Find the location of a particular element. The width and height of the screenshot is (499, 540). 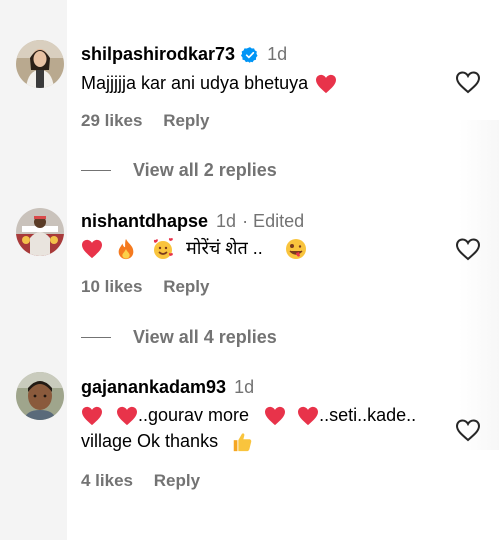

comment-text-marathi: मोरेंचं शेत .. is located at coordinates (224, 248).